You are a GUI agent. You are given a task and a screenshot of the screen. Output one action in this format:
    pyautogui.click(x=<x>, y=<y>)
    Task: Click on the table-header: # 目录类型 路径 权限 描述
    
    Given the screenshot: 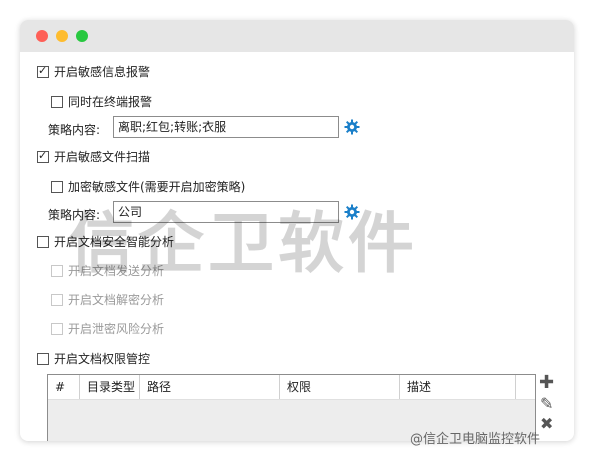 What is the action you would take?
    pyautogui.click(x=291, y=387)
    